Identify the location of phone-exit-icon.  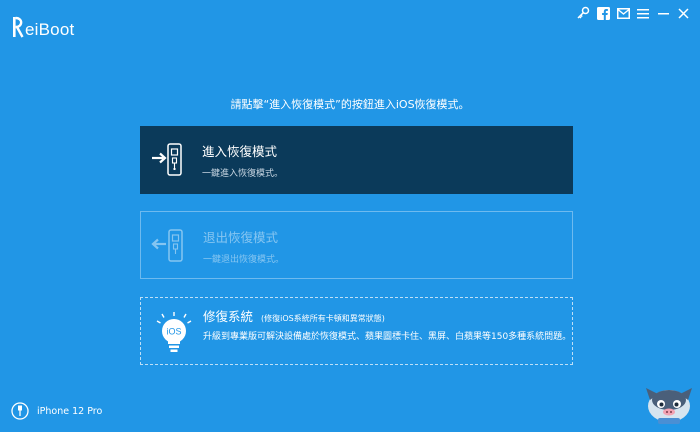
(169, 247).